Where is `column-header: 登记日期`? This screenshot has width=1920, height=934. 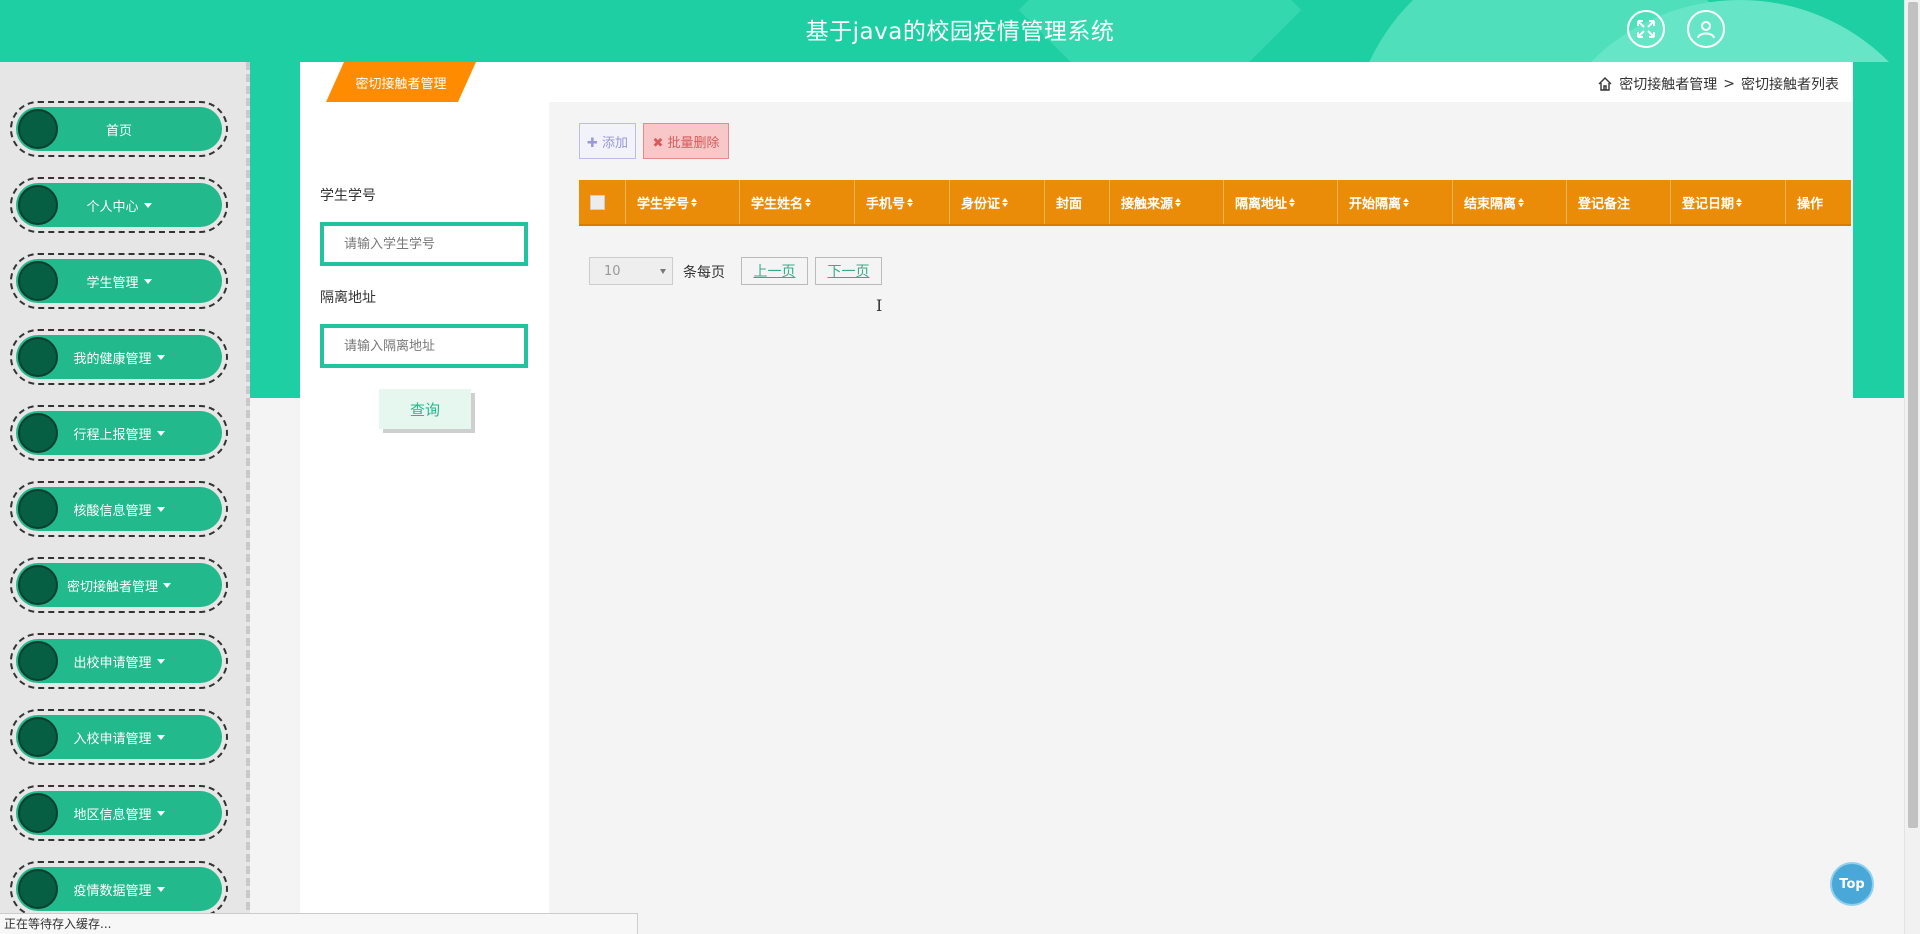
column-header: 登记日期 is located at coordinates (1728, 202).